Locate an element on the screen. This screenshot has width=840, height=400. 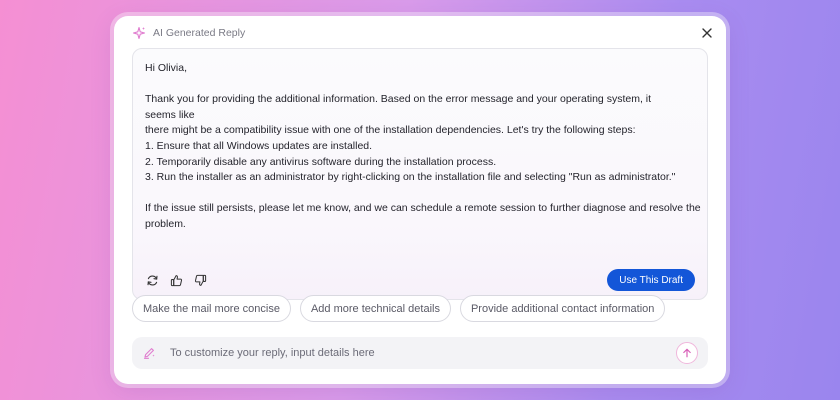
thumbs-down-button is located at coordinates (200, 280).